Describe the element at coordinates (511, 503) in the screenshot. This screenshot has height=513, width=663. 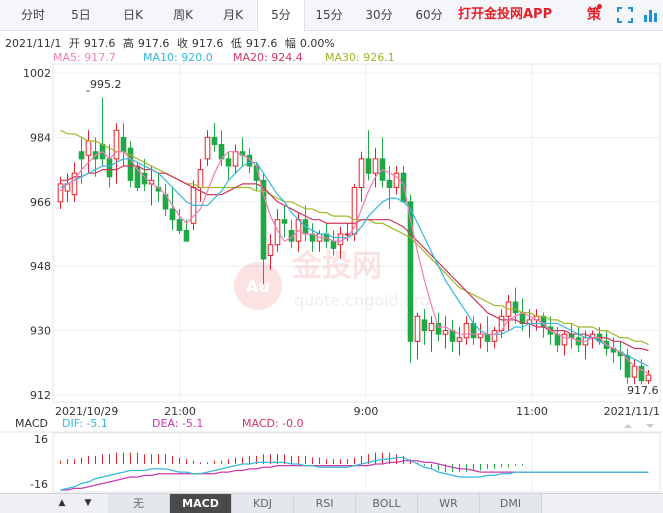
I see `indicator-tab-dmi: DMI` at that location.